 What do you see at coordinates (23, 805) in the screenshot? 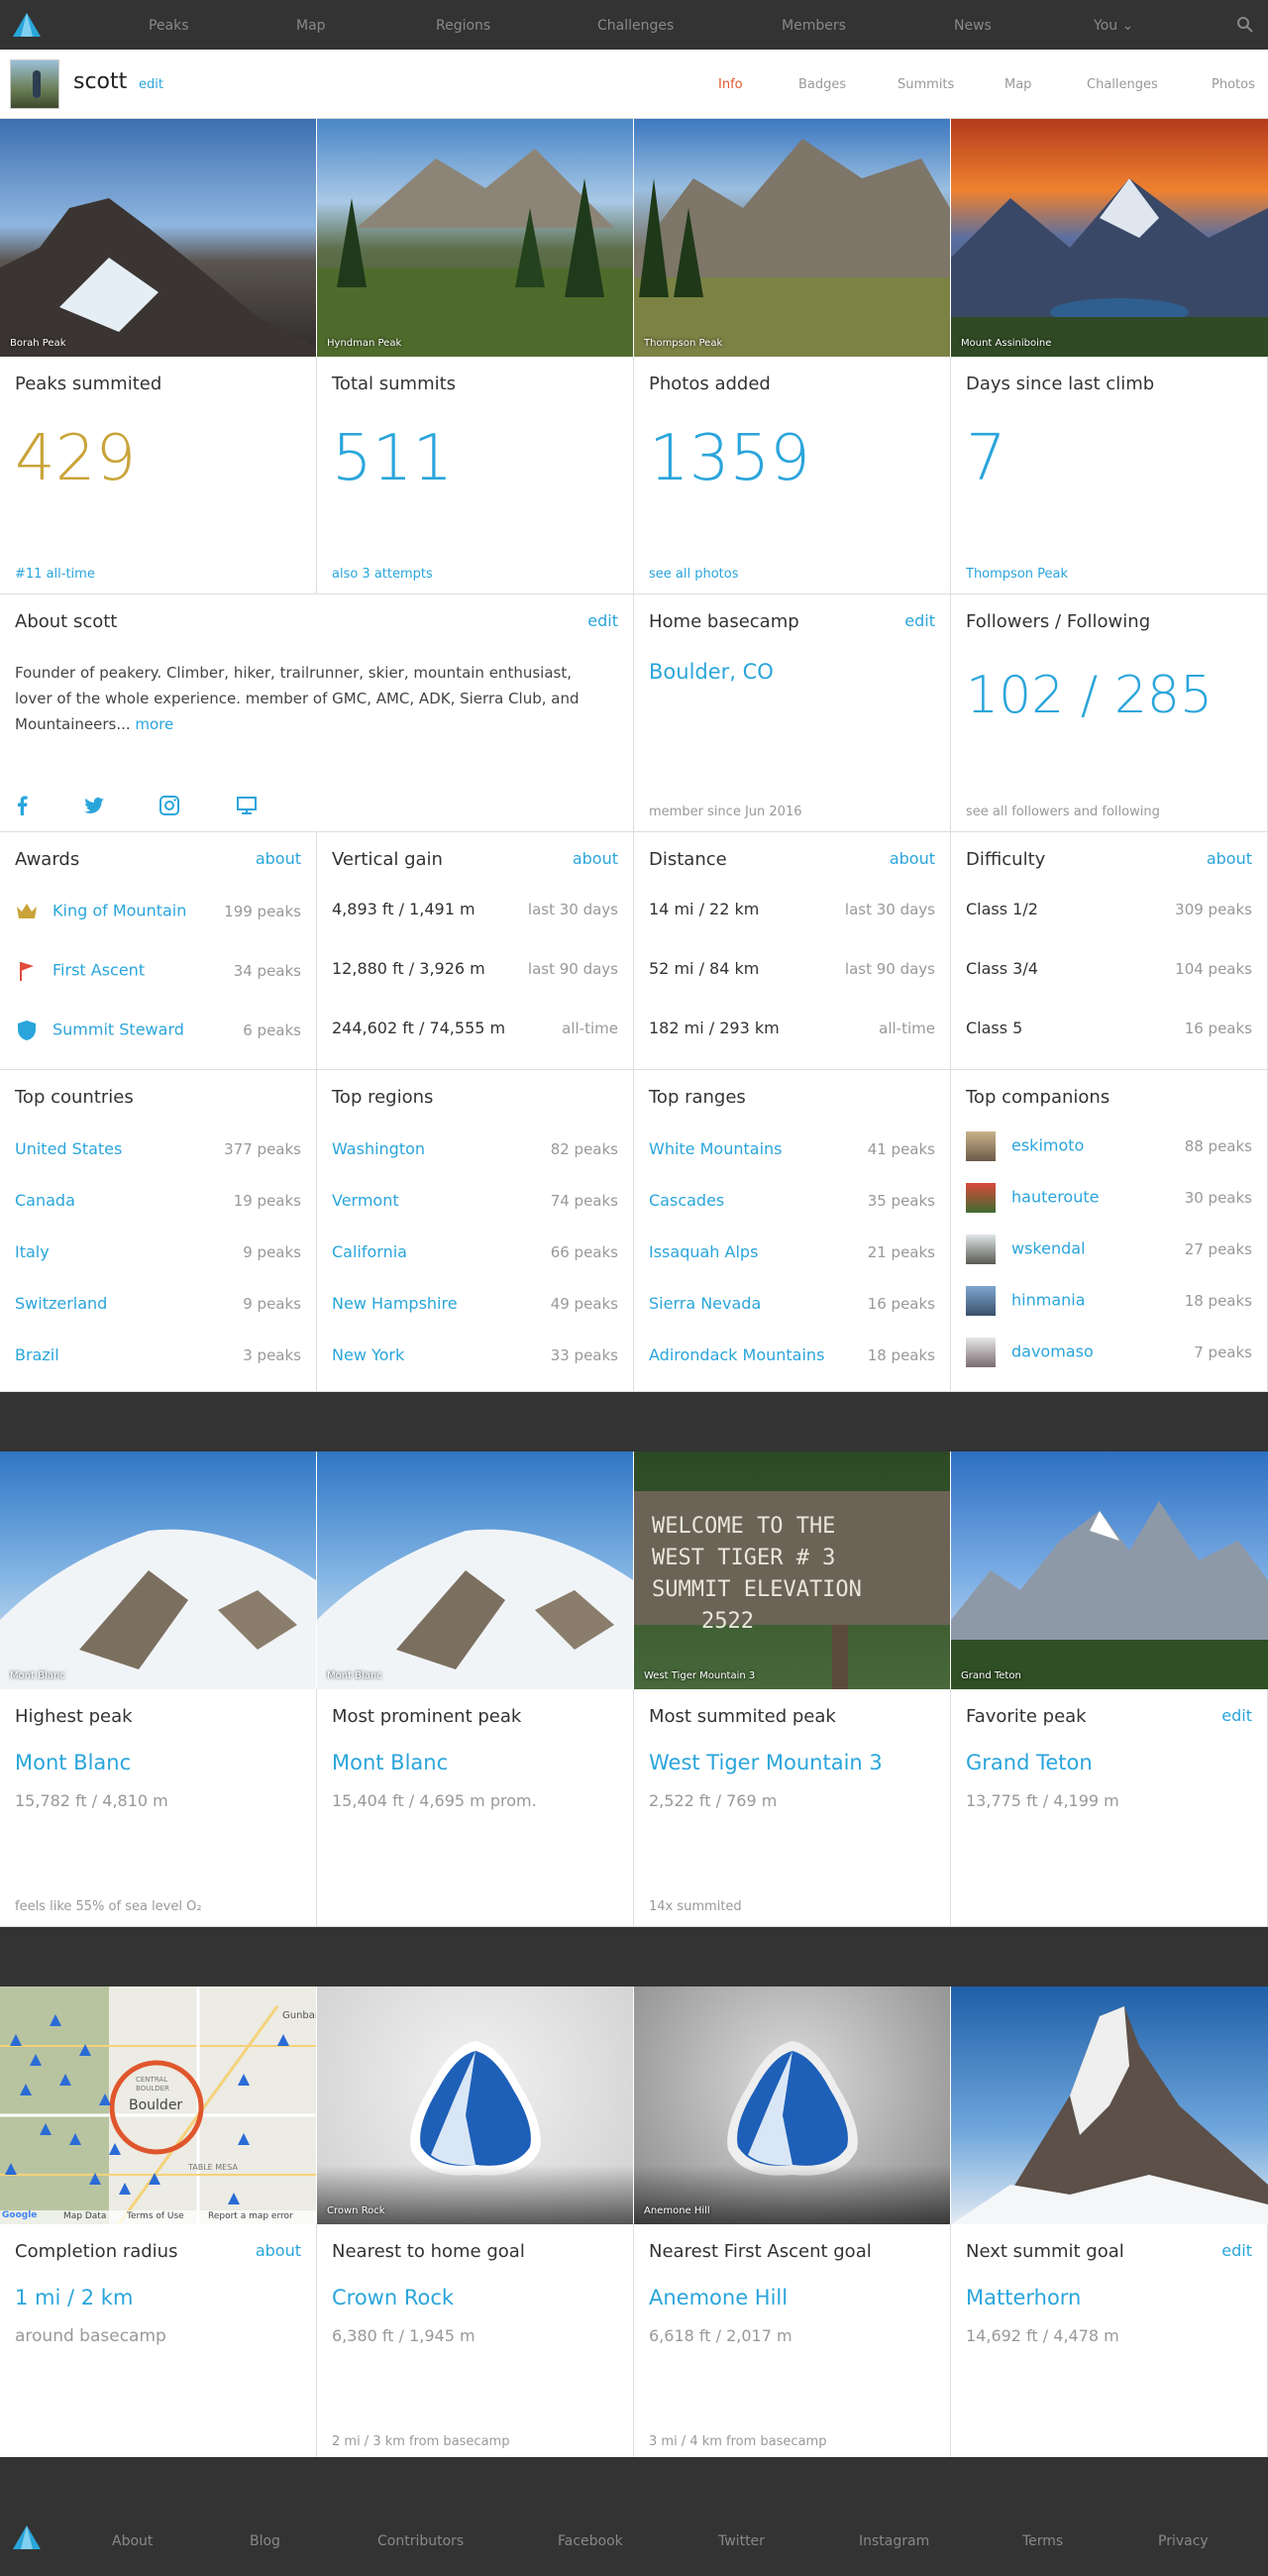
I see `facebook-icon` at bounding box center [23, 805].